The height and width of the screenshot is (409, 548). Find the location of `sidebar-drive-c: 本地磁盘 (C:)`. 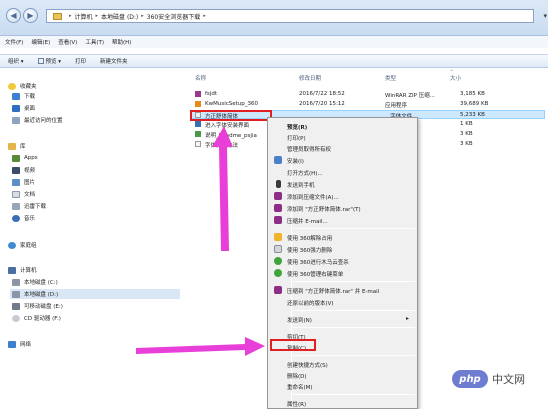

sidebar-drive-c: 本地磁盘 (C:) is located at coordinates (35, 282).